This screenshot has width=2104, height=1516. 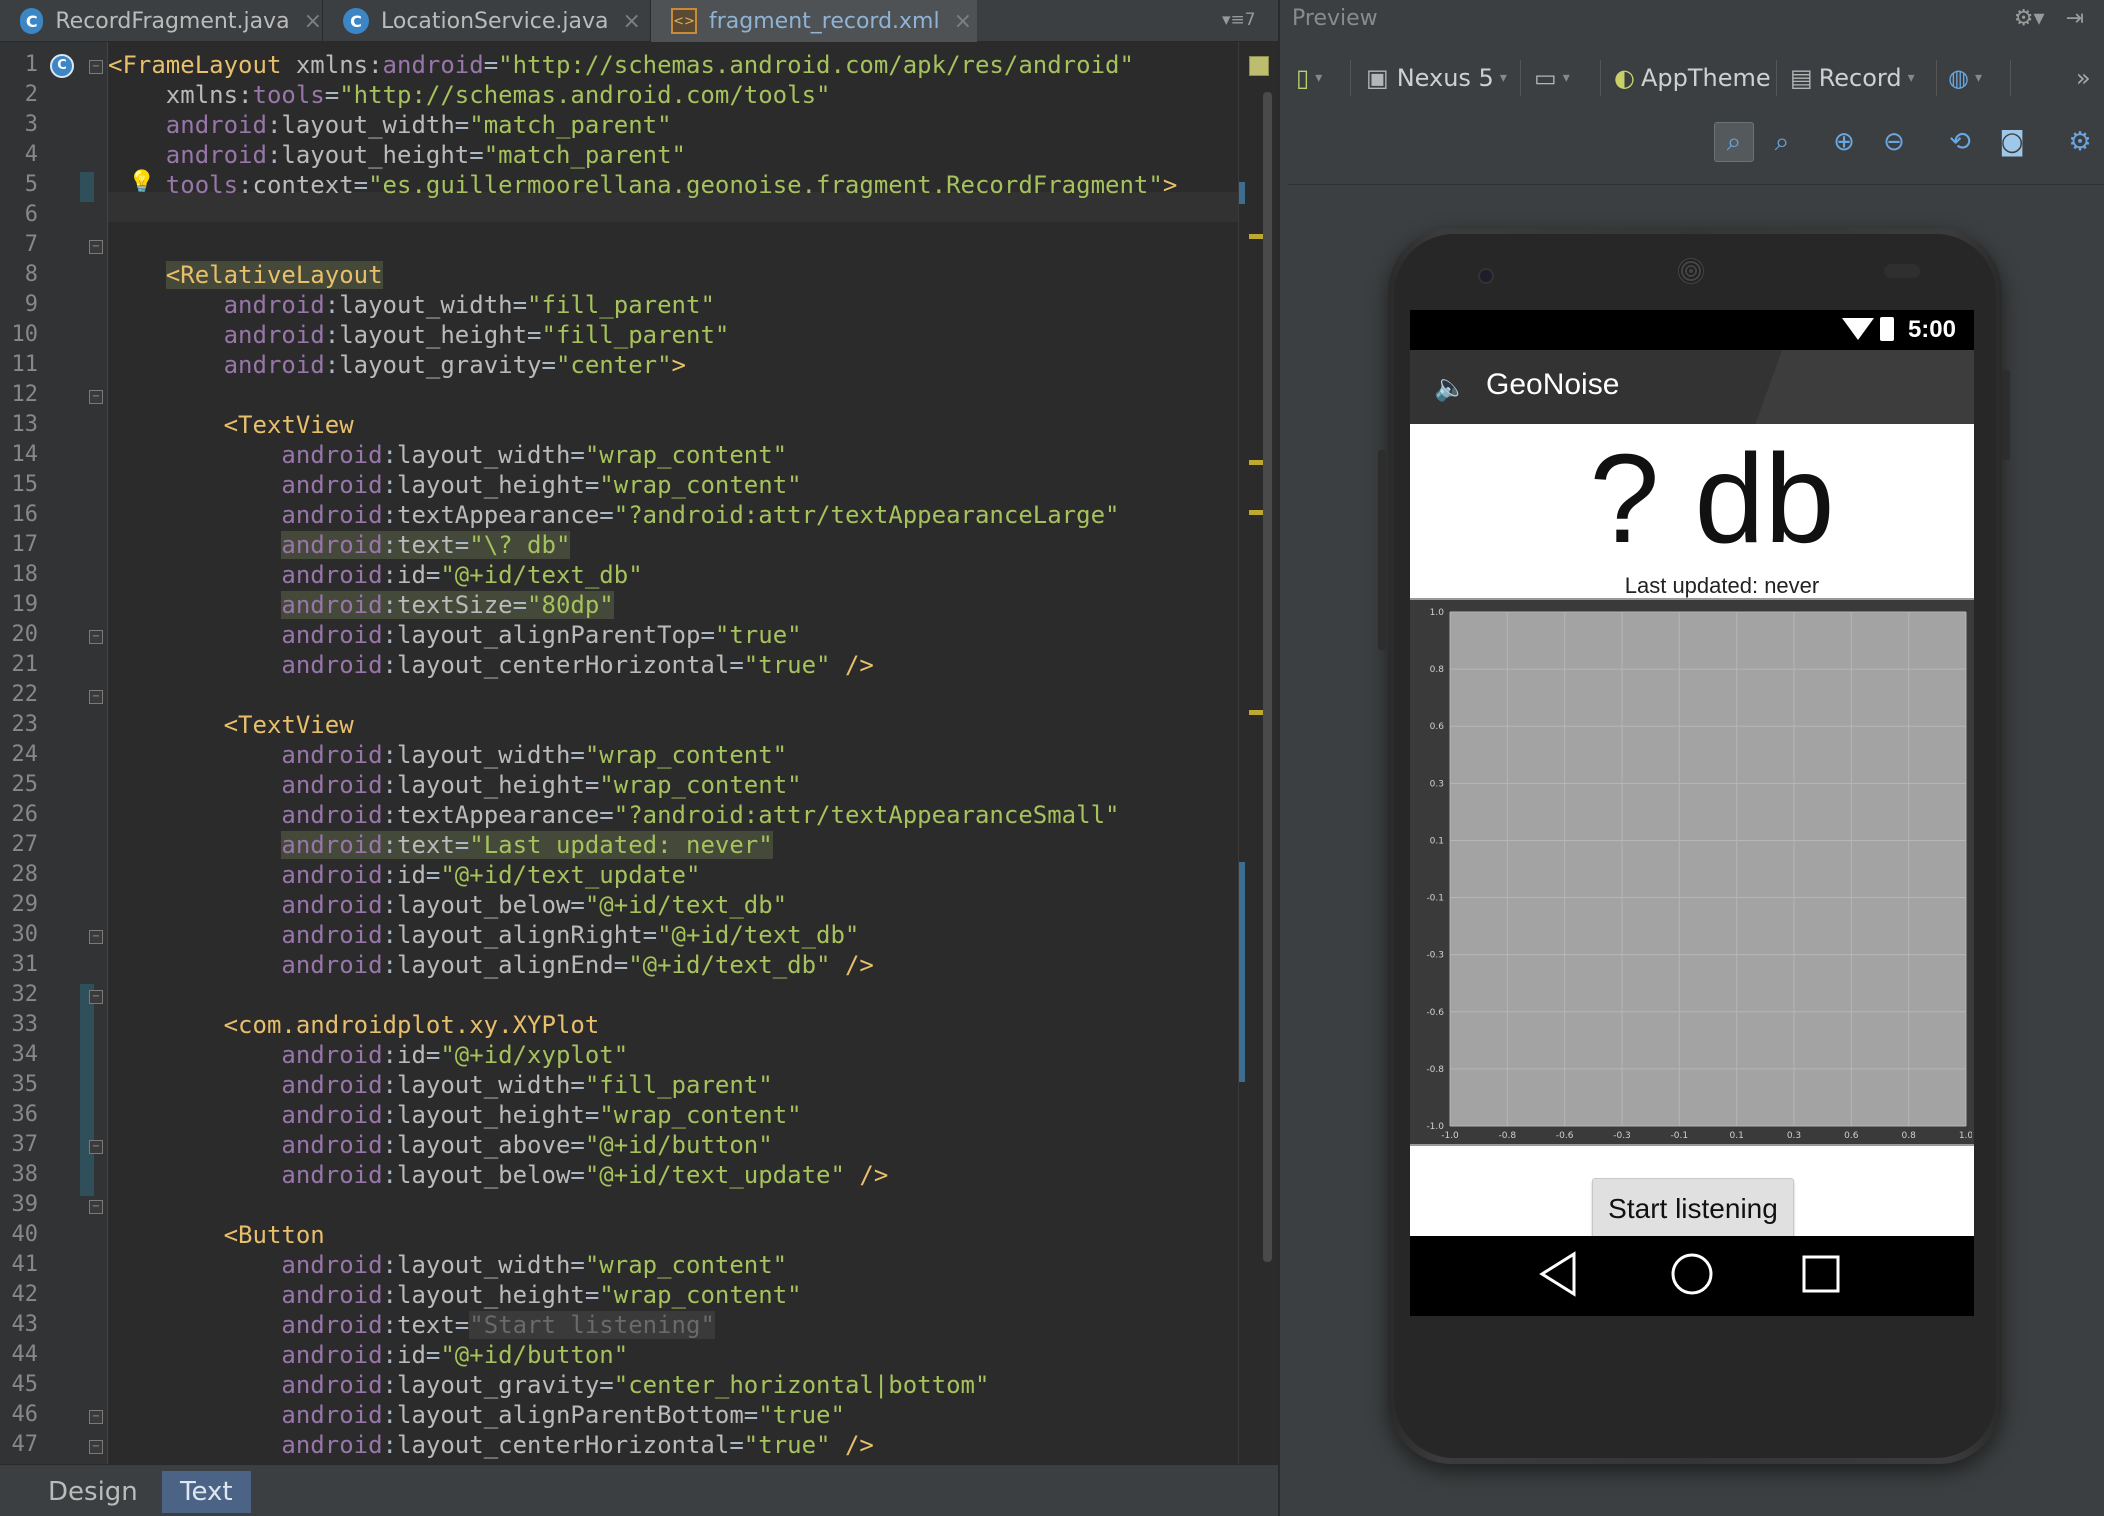 I want to click on proximity-sensor, so click(x=1902, y=271).